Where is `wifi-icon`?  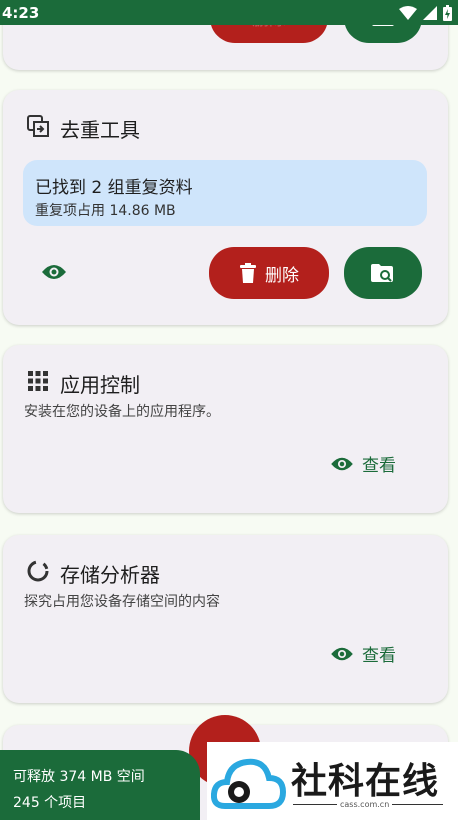 wifi-icon is located at coordinates (408, 12).